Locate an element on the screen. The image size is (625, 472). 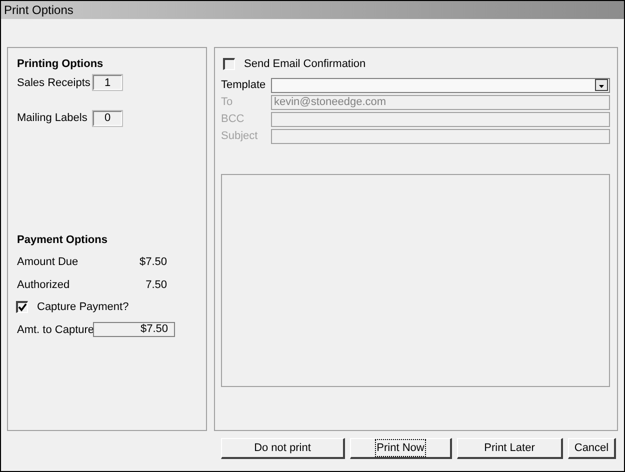
section-title: Payment Options is located at coordinates (62, 240).